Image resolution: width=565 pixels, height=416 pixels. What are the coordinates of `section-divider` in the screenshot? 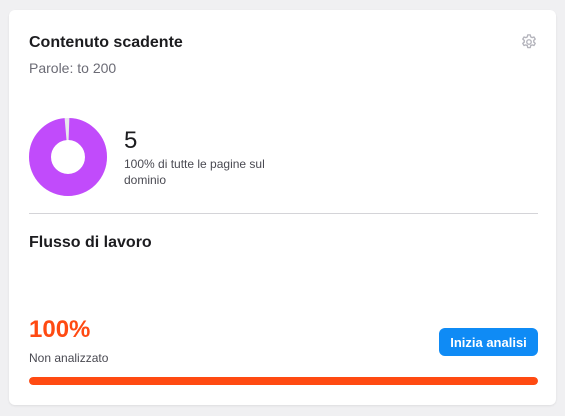 It's located at (283, 213).